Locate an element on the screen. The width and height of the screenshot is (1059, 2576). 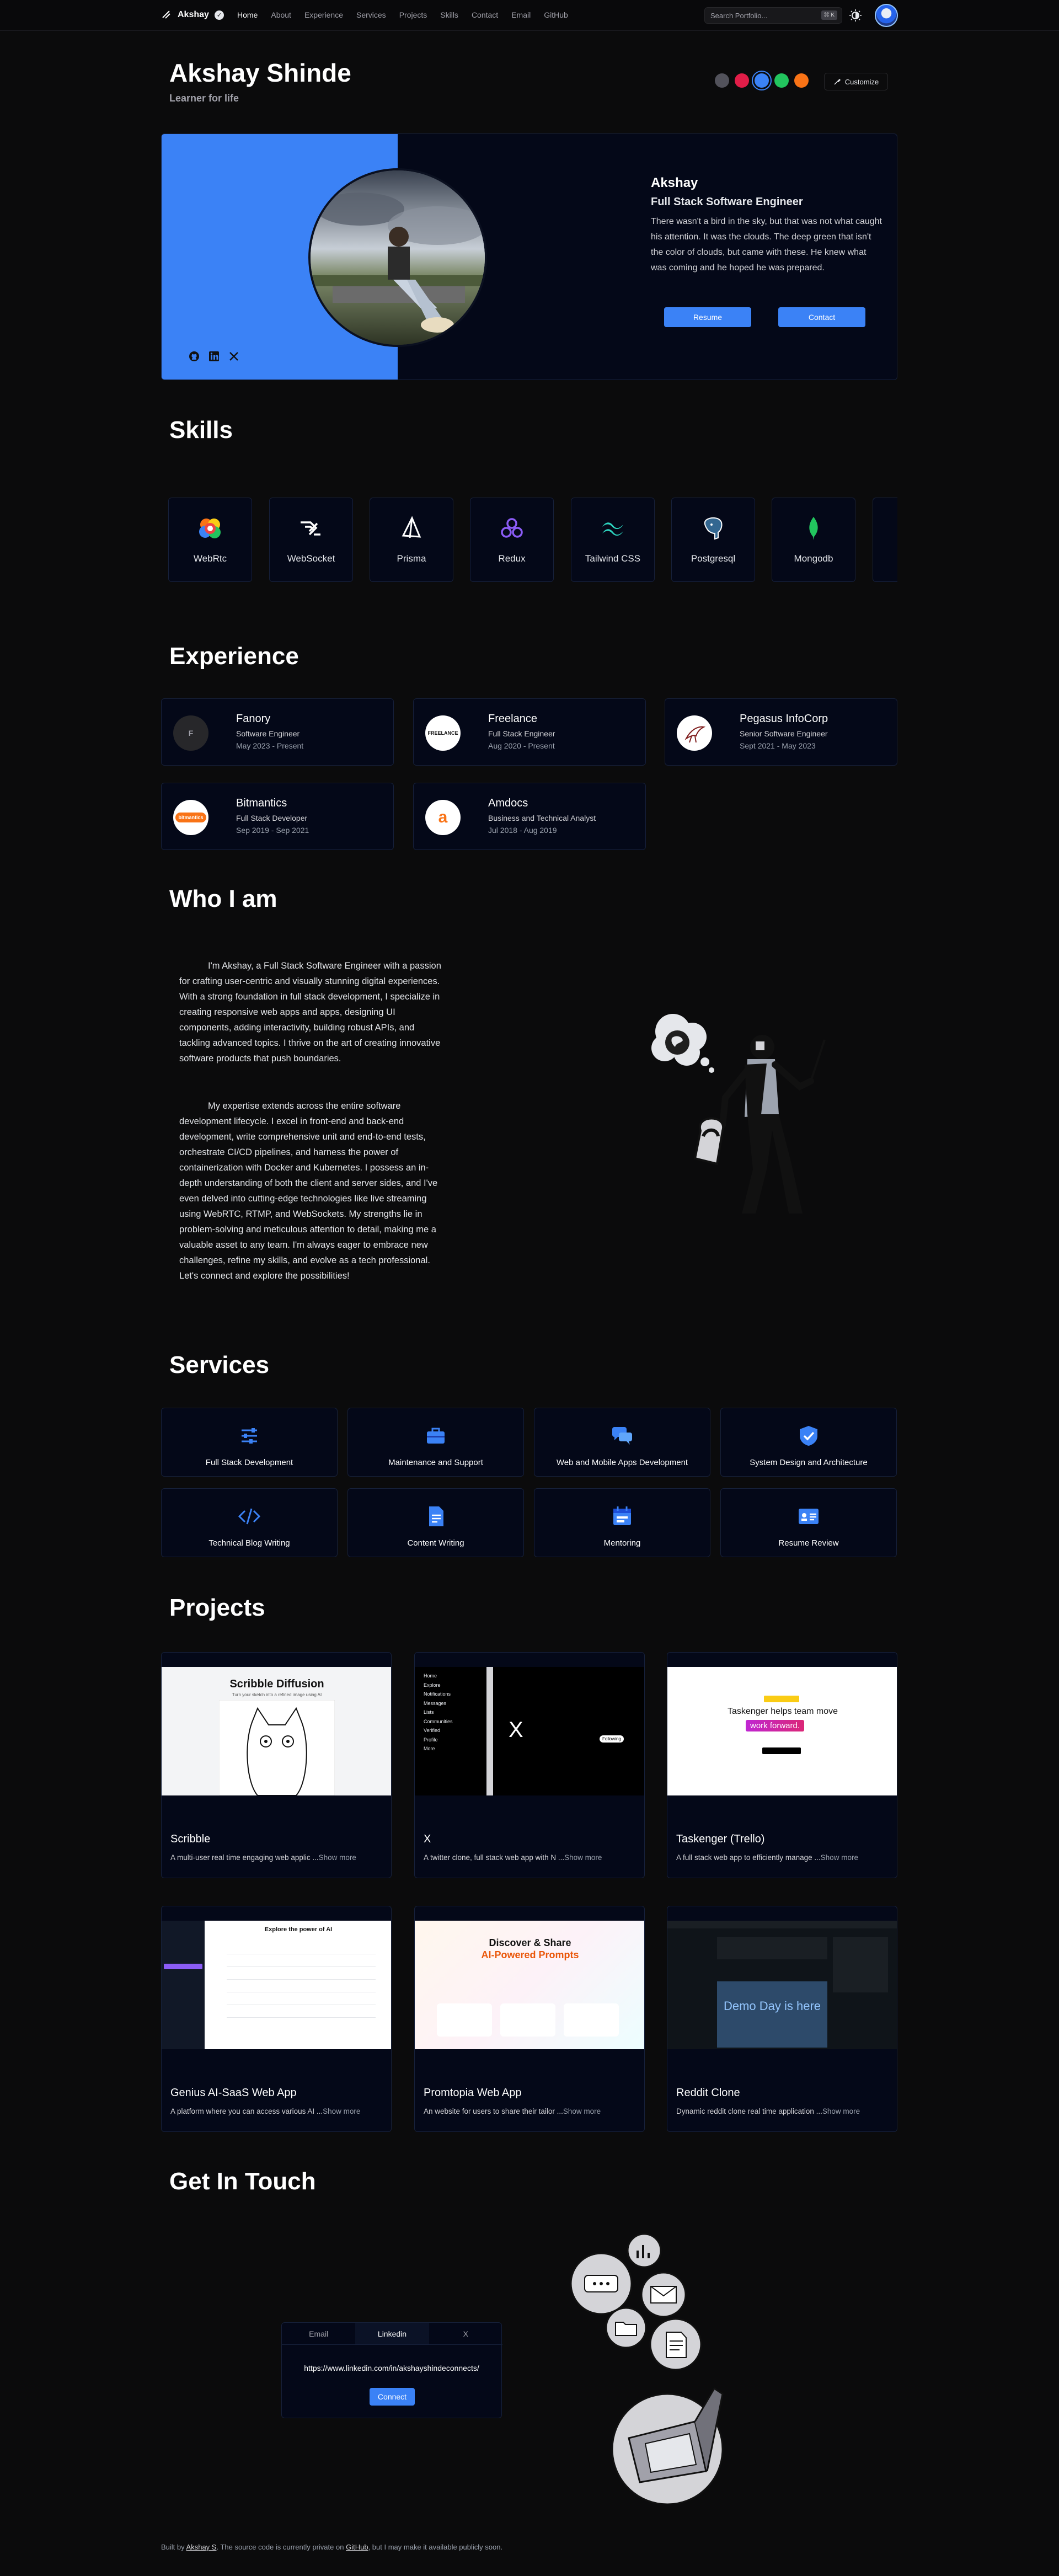
swatch-rose is located at coordinates (742, 80).